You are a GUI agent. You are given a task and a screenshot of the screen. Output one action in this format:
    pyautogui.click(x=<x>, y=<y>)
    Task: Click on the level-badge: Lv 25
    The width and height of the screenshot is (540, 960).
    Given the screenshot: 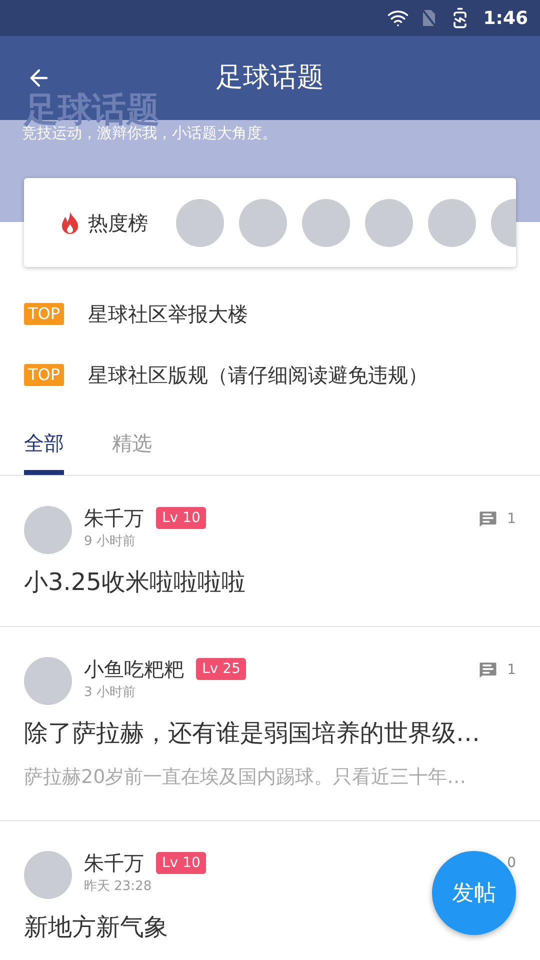 What is the action you would take?
    pyautogui.click(x=221, y=669)
    